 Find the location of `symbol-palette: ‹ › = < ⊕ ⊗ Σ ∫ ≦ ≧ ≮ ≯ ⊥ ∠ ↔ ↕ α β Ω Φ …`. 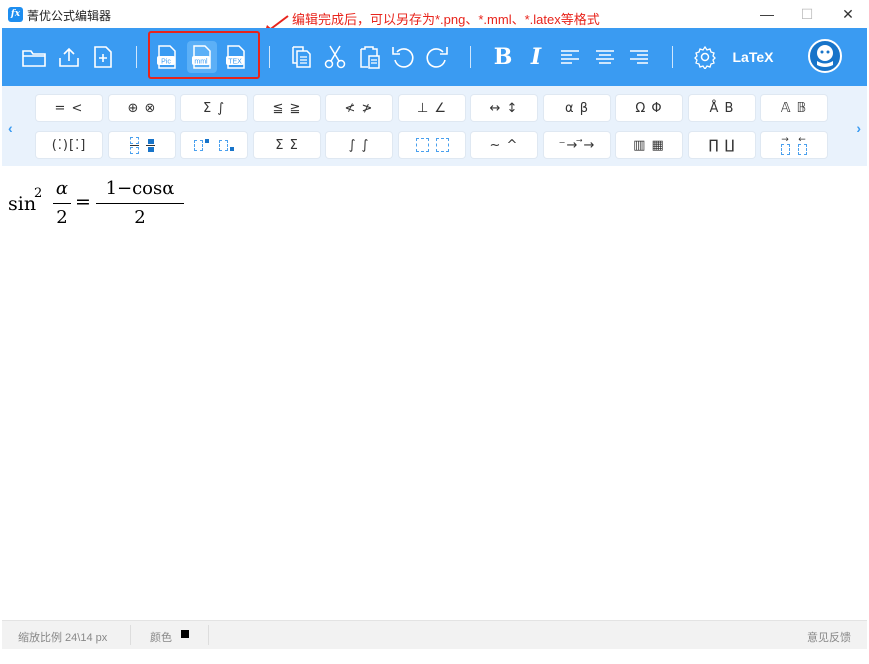

symbol-palette: ‹ › = < ⊕ ⊗ Σ ∫ ≦ ≧ ≮ ≯ ⊥ ∠ ↔ ↕ α β Ω Φ … is located at coordinates (434, 126).